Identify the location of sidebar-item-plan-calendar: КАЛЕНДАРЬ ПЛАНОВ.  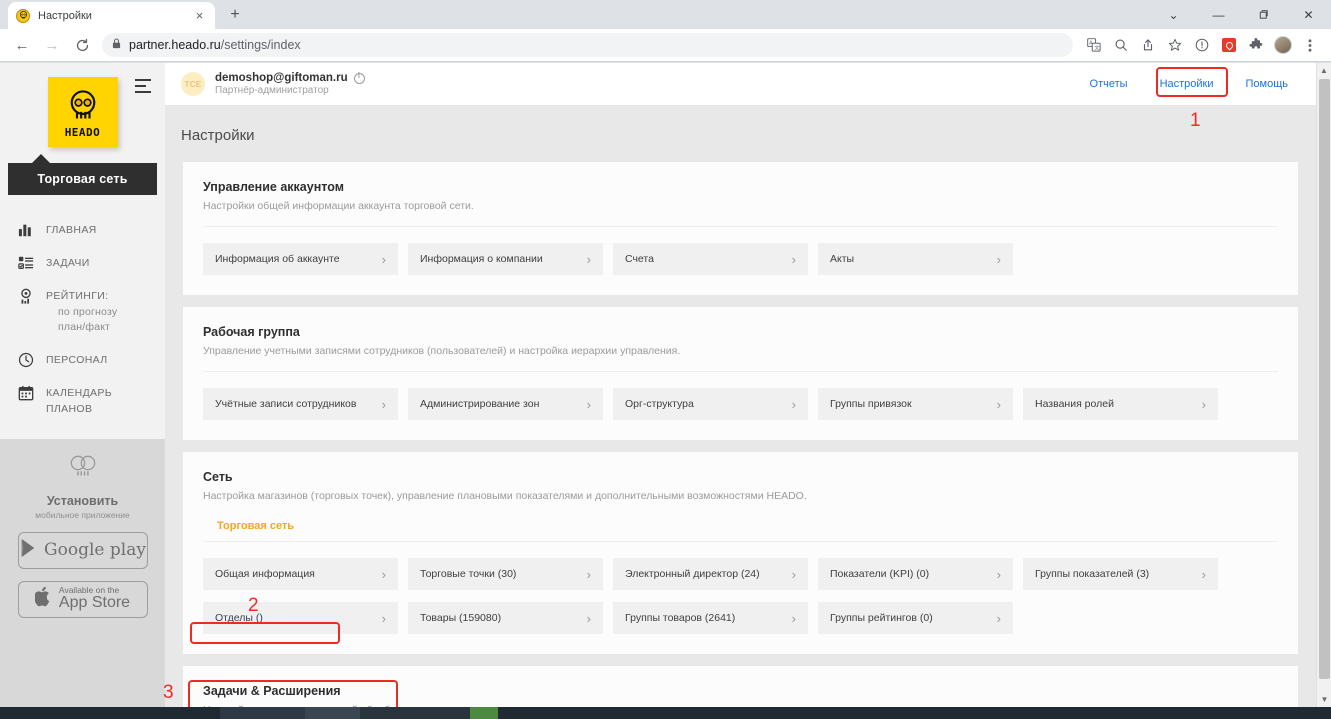
(82, 400).